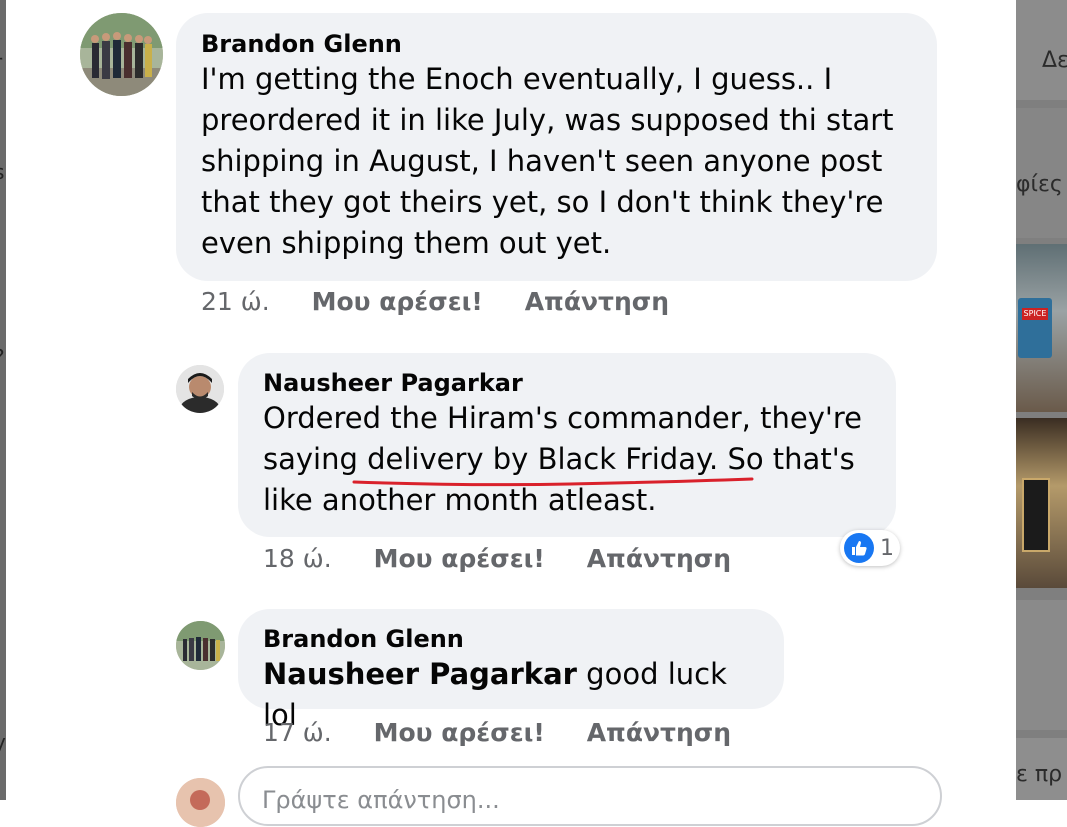 The width and height of the screenshot is (1067, 827). What do you see at coordinates (297, 558) in the screenshot?
I see `comment-timestamp: 18 ώ.` at bounding box center [297, 558].